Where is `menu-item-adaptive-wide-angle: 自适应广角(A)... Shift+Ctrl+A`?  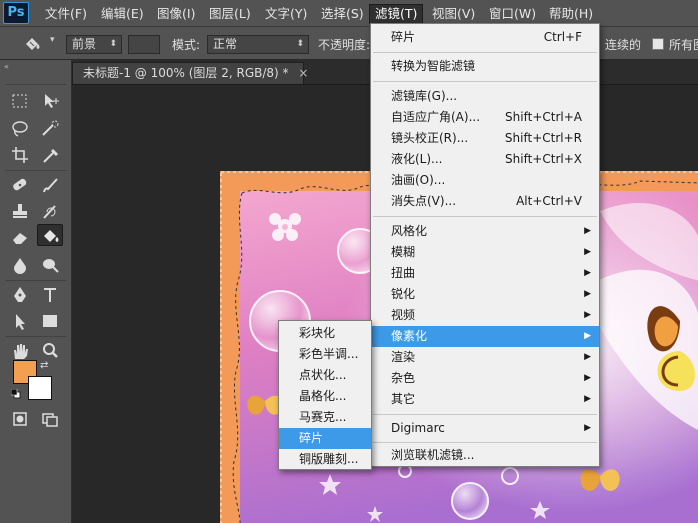 menu-item-adaptive-wide-angle: 自适应广角(A)... Shift+Ctrl+A is located at coordinates (485, 117).